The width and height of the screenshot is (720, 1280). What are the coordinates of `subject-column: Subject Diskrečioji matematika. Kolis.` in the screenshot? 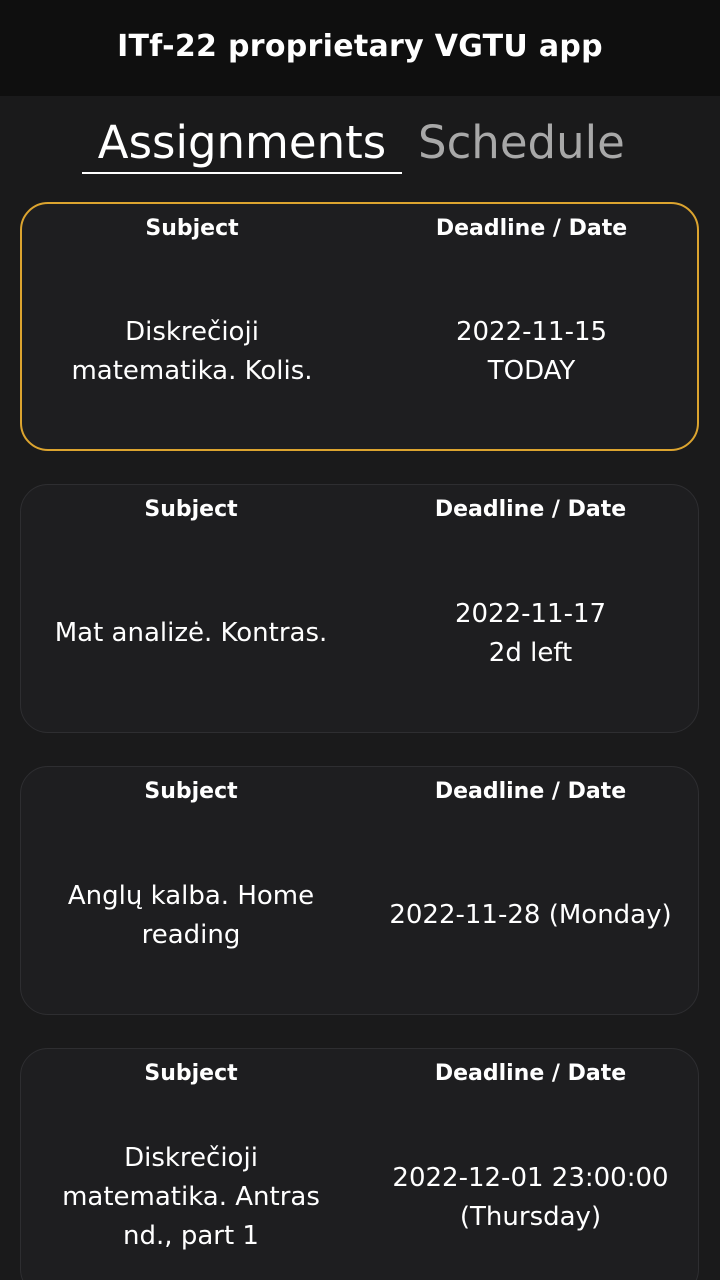 It's located at (192, 326).